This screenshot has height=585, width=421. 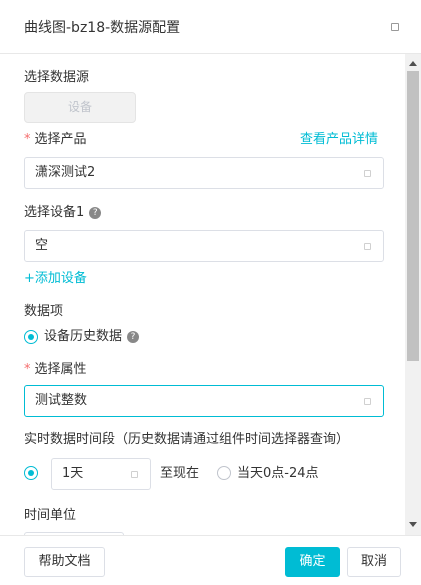 I want to click on scroll-up-arrow-icon, so click(x=413, y=63).